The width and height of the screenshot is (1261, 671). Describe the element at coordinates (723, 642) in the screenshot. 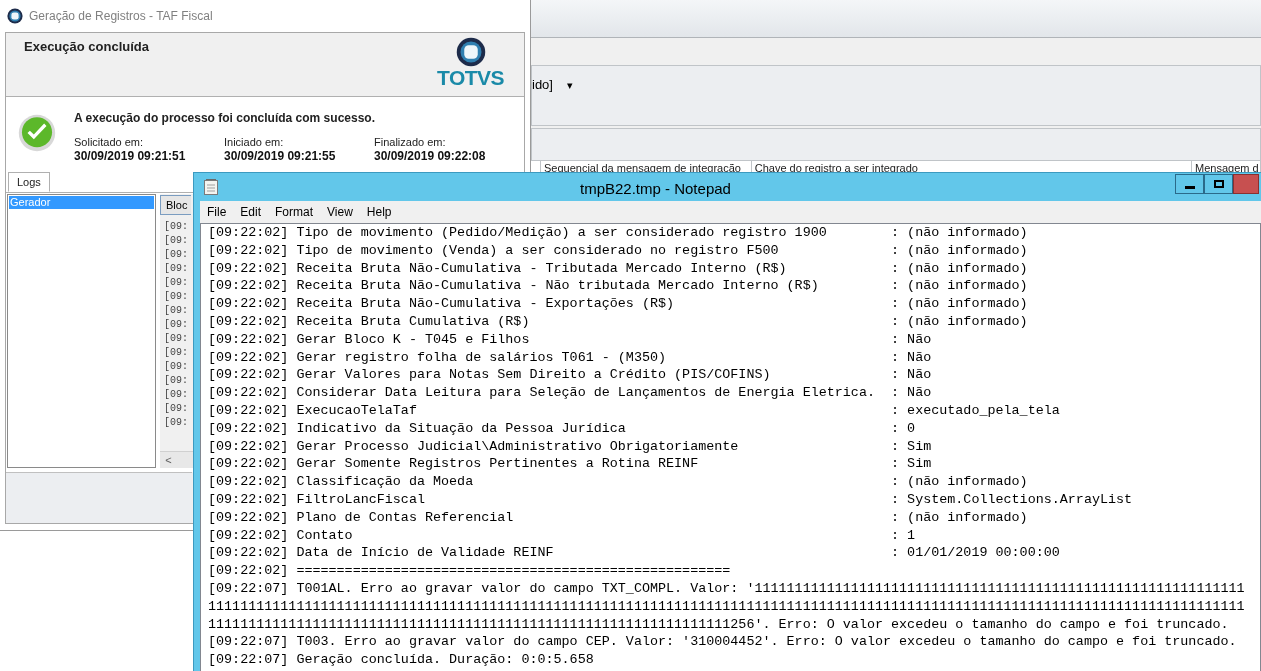

I see `log-line: [09:22:07] T003. Erro ao gravar valor do campo CEP. Valor: '310004452'. Erro: O valor excedeu o tamanho do campo e foi truncado.` at that location.